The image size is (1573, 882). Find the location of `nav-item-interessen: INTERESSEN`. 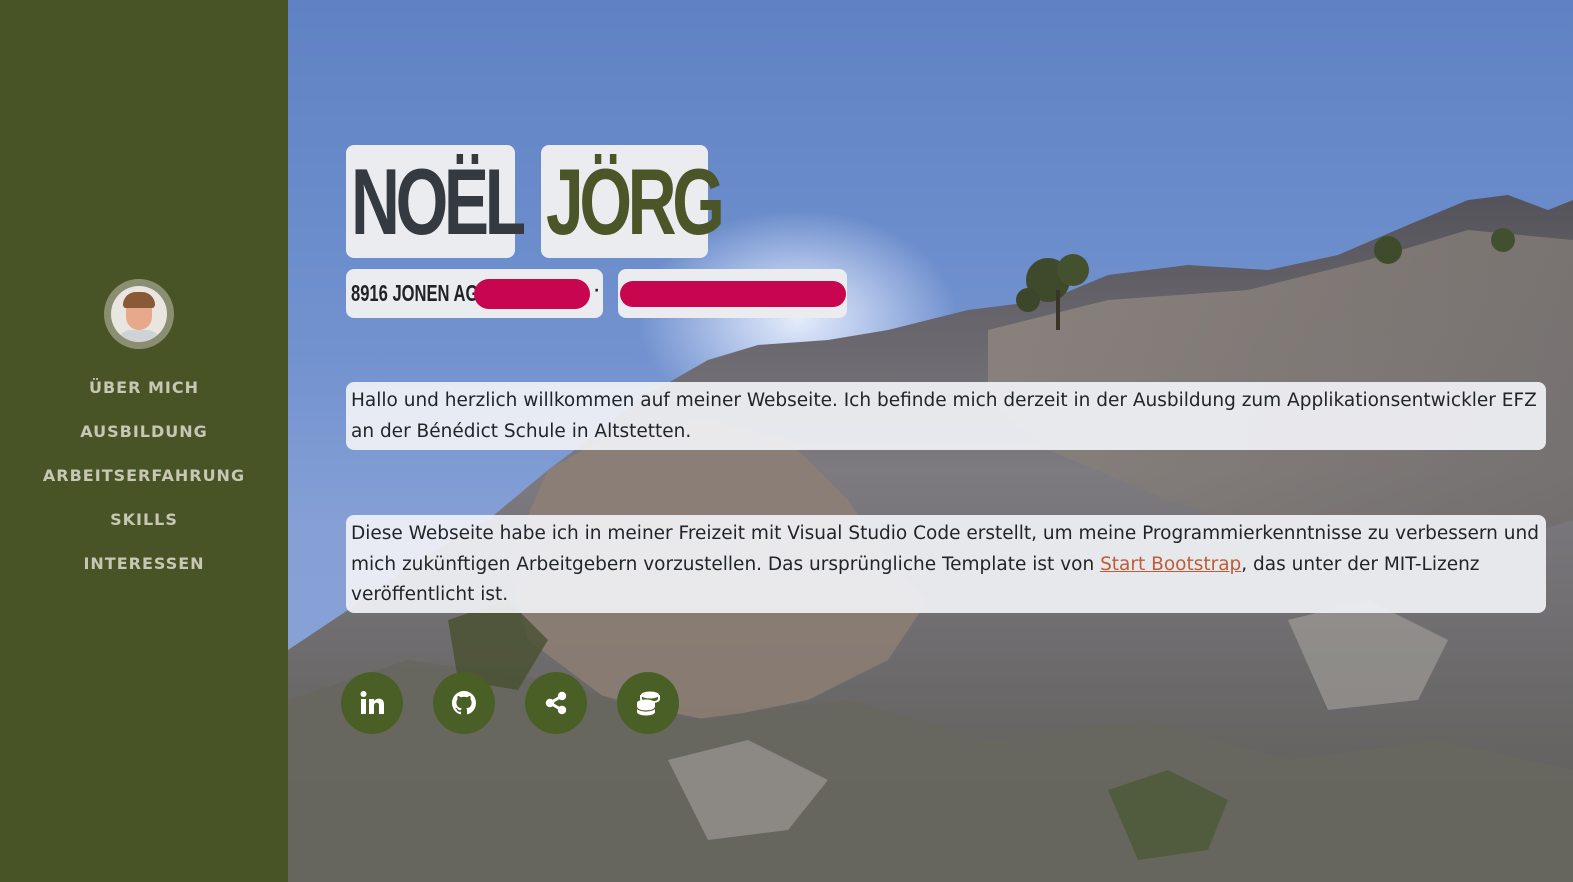

nav-item-interessen: INTERESSEN is located at coordinates (144, 563).